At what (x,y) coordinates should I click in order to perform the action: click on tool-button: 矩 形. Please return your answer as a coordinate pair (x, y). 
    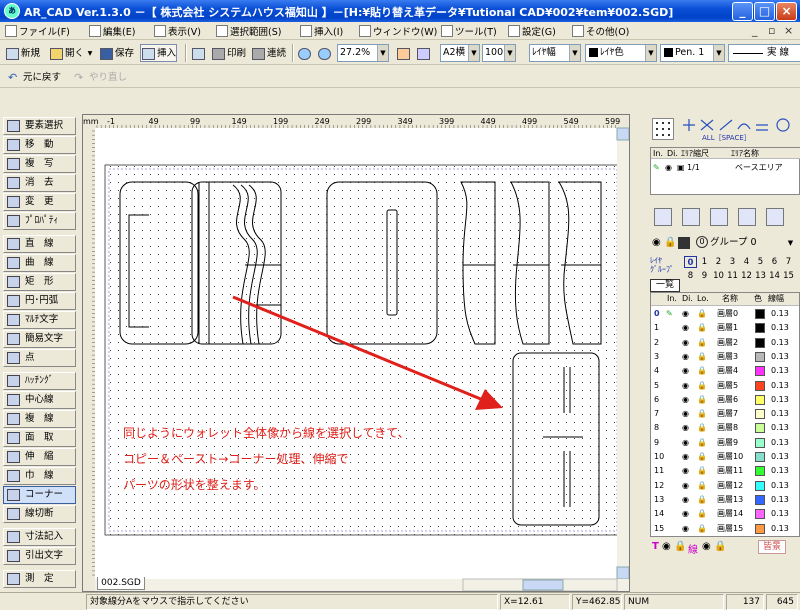
    Looking at the image, I should click on (39, 282).